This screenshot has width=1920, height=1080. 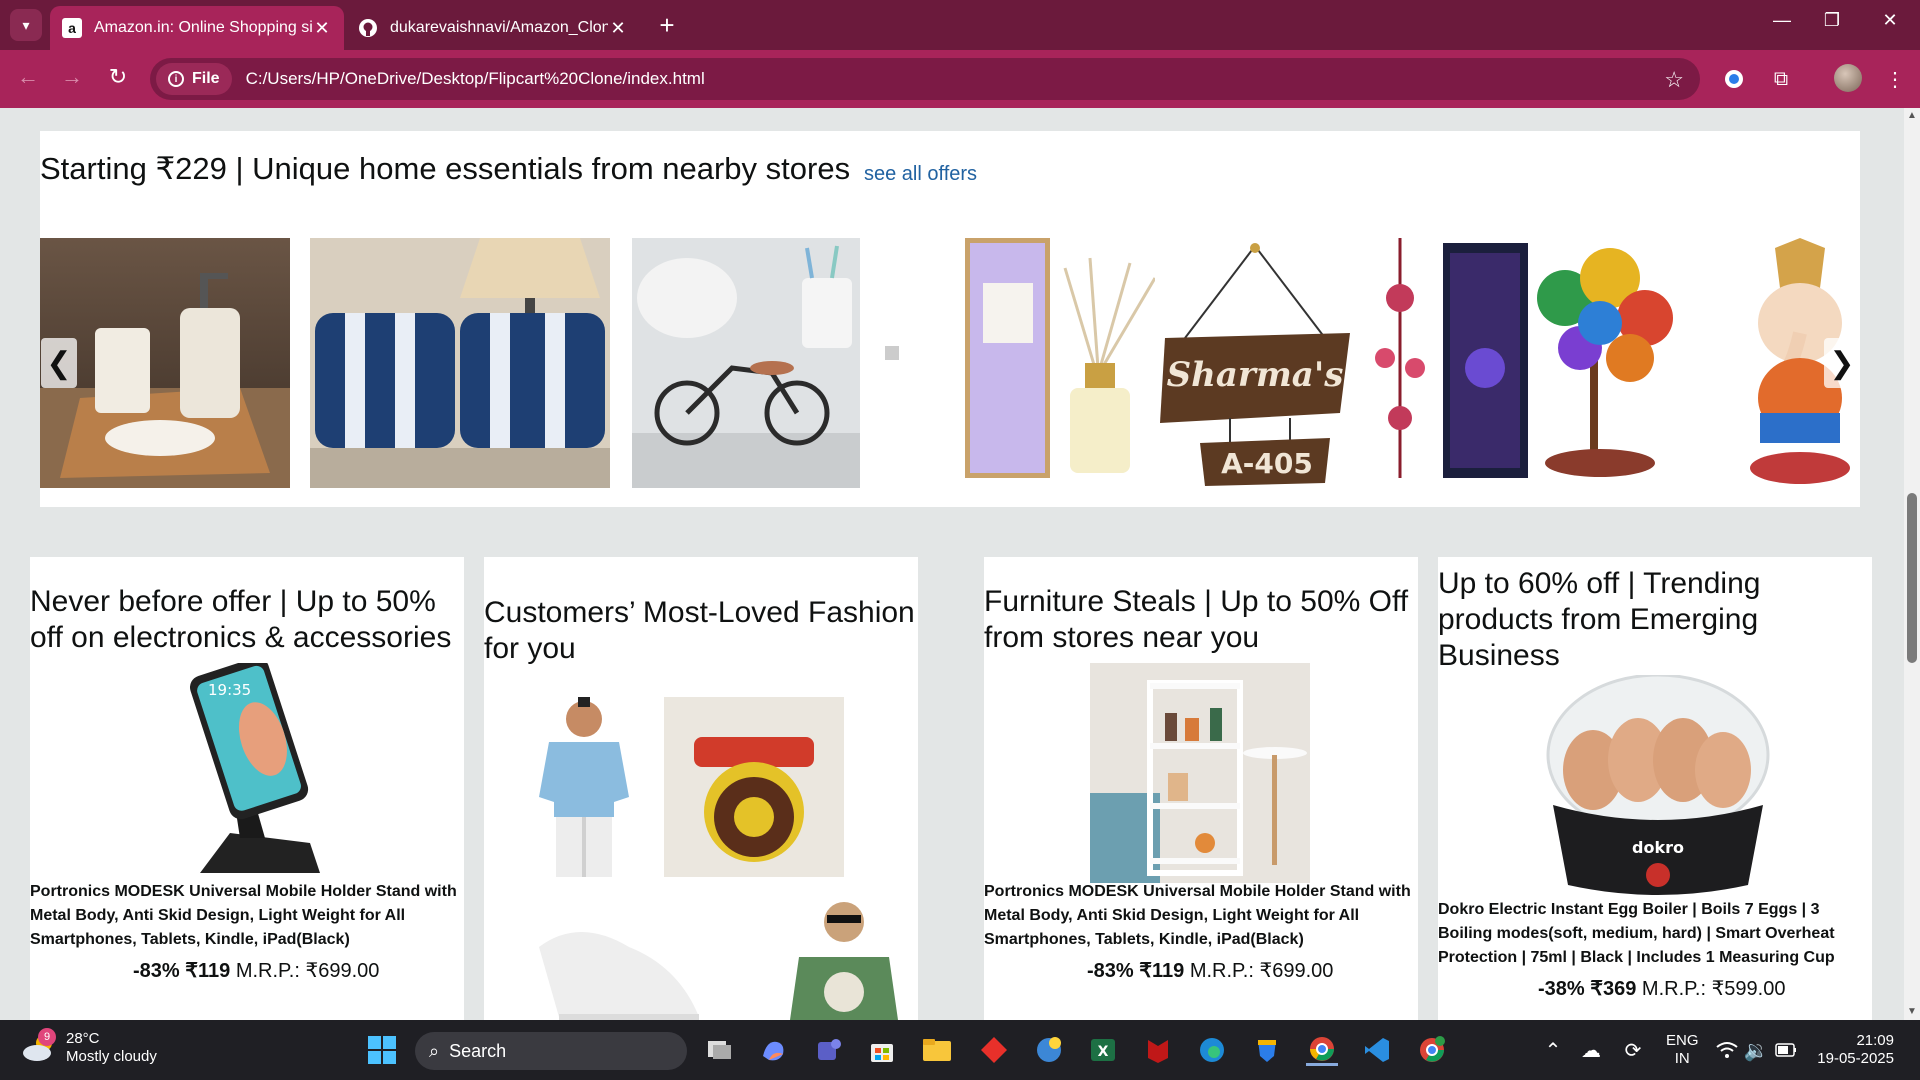 I want to click on extension-shield-icon, so click(x=1734, y=79).